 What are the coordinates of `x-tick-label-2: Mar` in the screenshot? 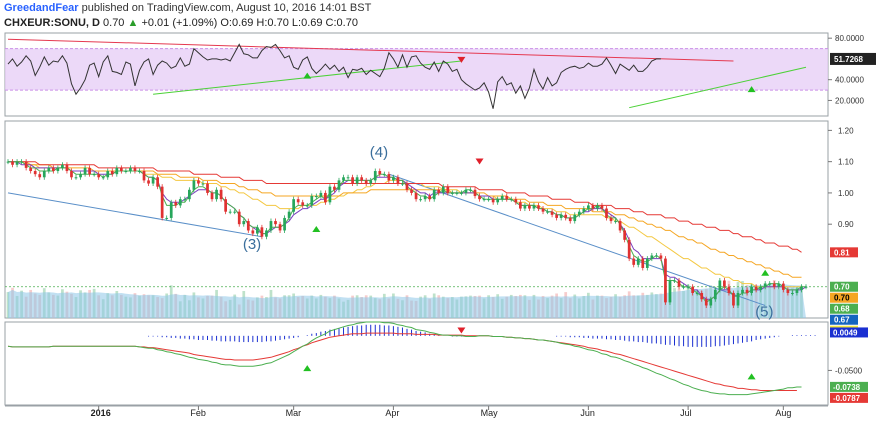 It's located at (294, 413).